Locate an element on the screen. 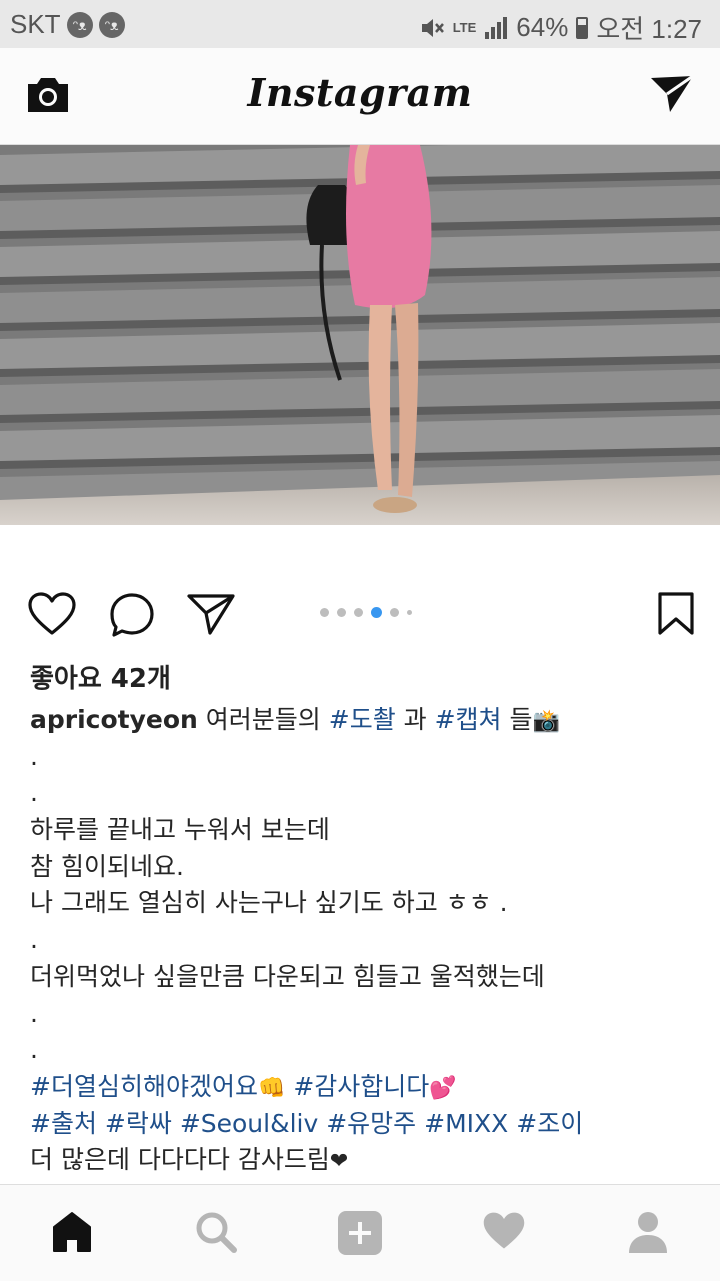  signal-icon is located at coordinates (496, 27).